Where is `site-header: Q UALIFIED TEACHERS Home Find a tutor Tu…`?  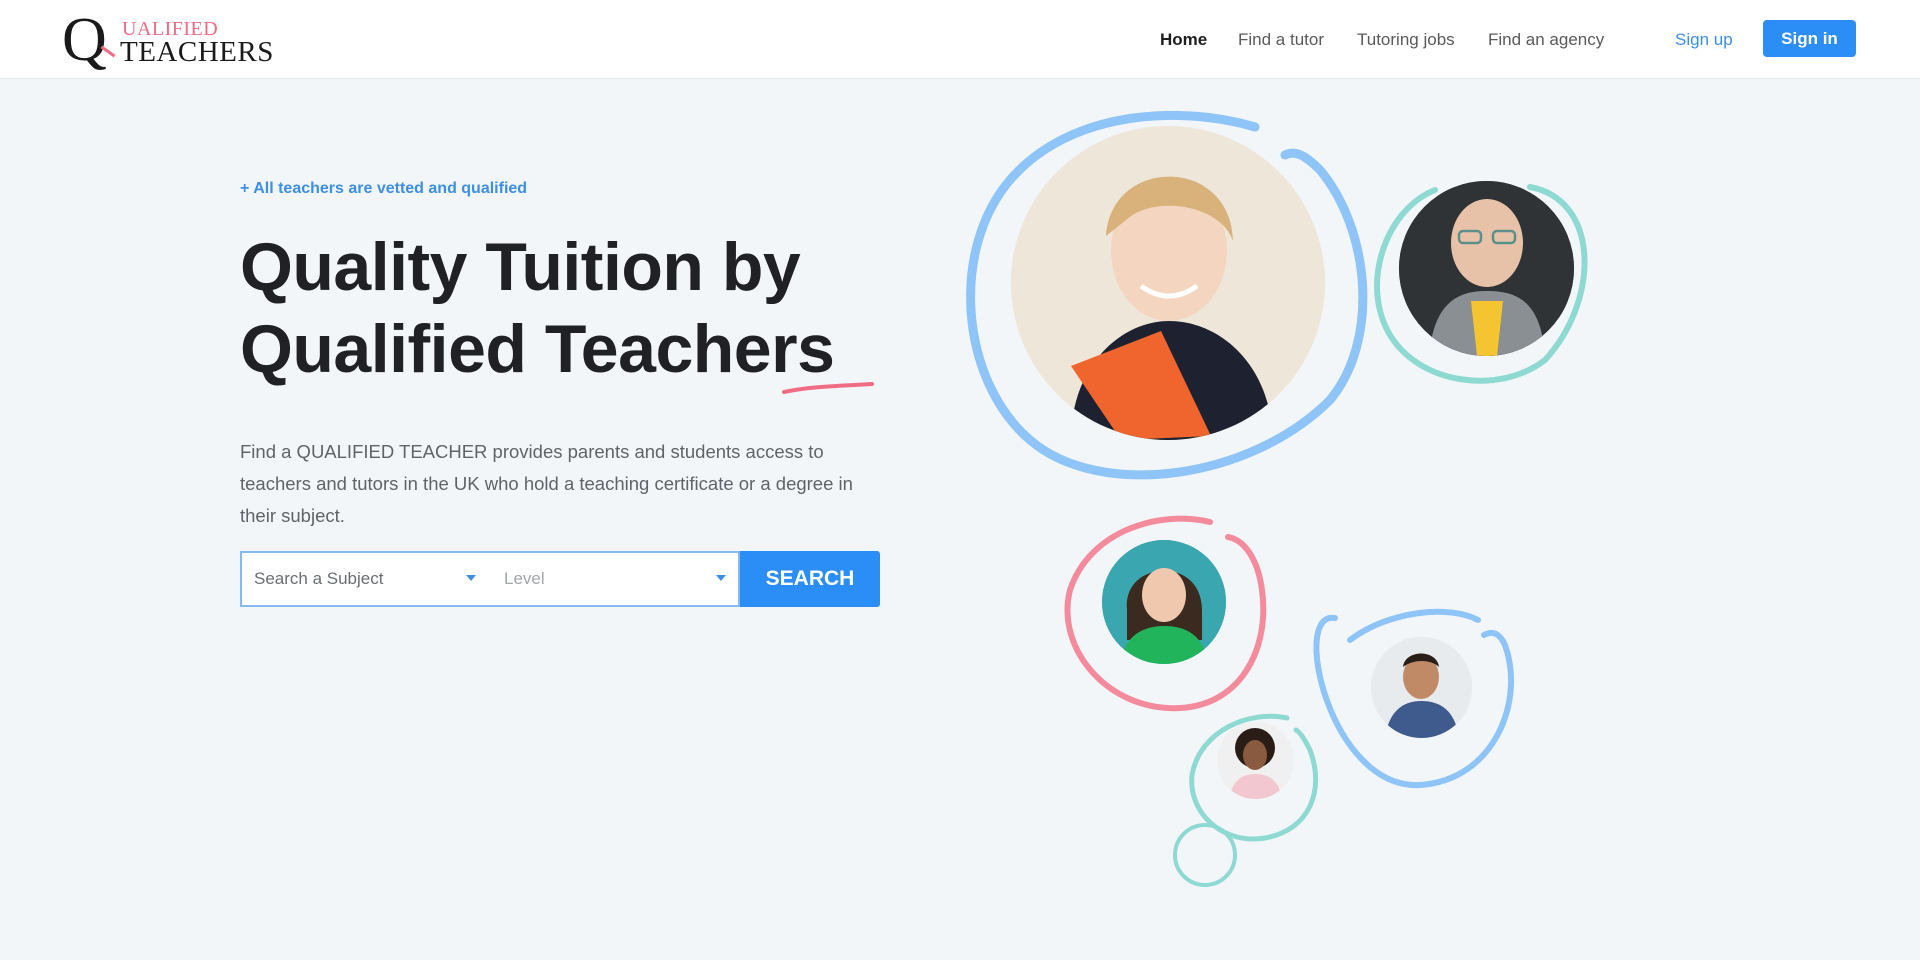 site-header: Q UALIFIED TEACHERS Home Find a tutor Tu… is located at coordinates (960, 39).